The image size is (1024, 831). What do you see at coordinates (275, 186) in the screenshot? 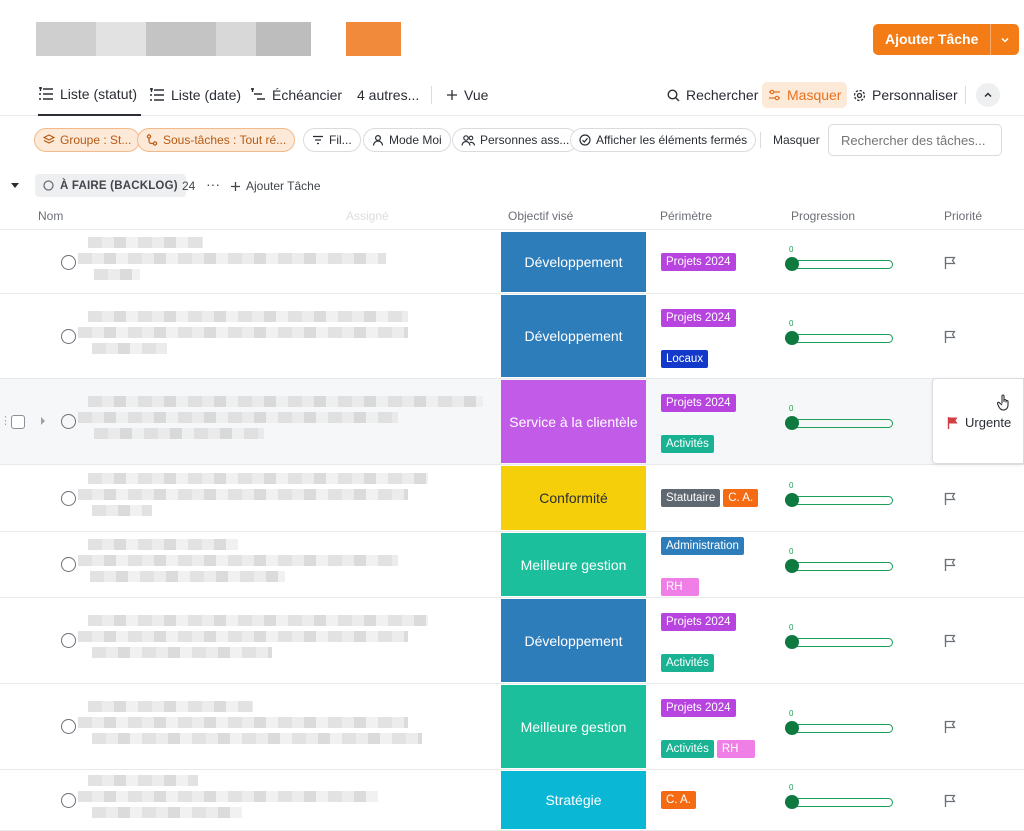
I see `group-add-task-button: Ajouter Tâche` at bounding box center [275, 186].